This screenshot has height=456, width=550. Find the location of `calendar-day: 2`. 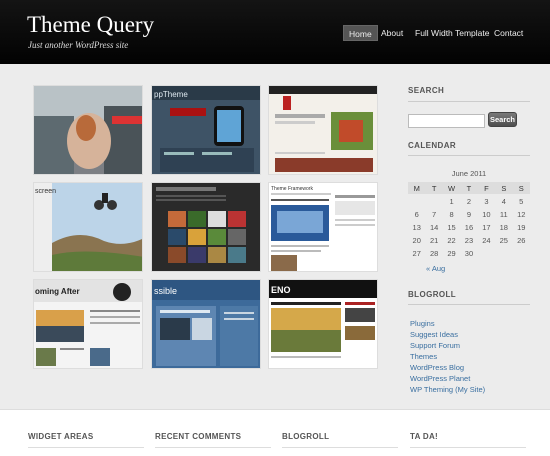

calendar-day: 2 is located at coordinates (469, 201).